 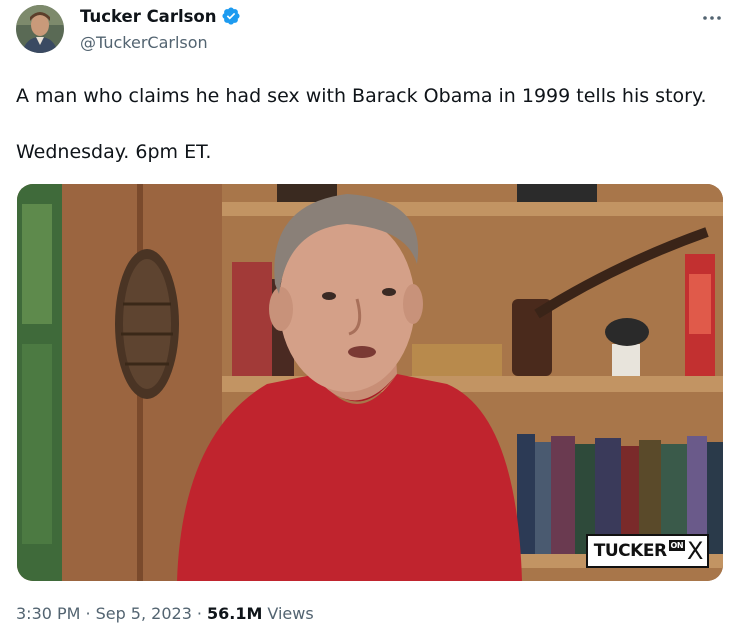 I want to click on watermark-on-text: ON, so click(x=677, y=545).